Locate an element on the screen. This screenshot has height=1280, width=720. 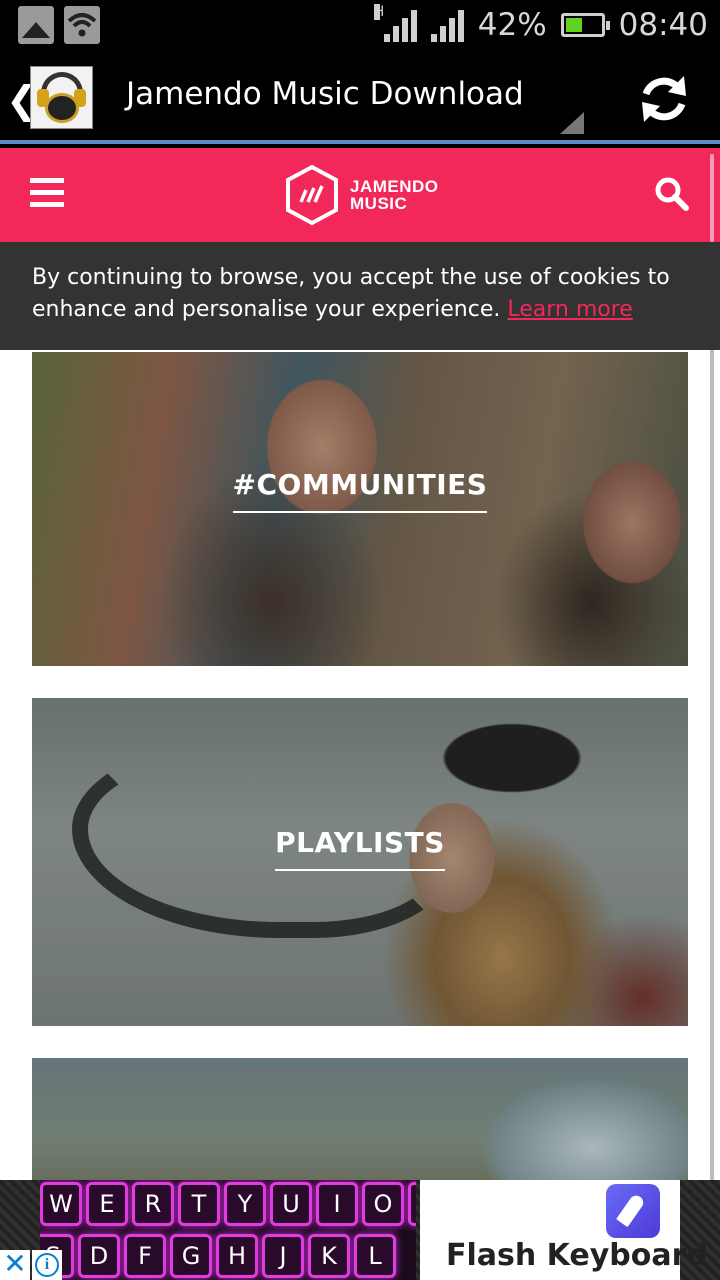
wifi-notification-icon is located at coordinates (82, 25).